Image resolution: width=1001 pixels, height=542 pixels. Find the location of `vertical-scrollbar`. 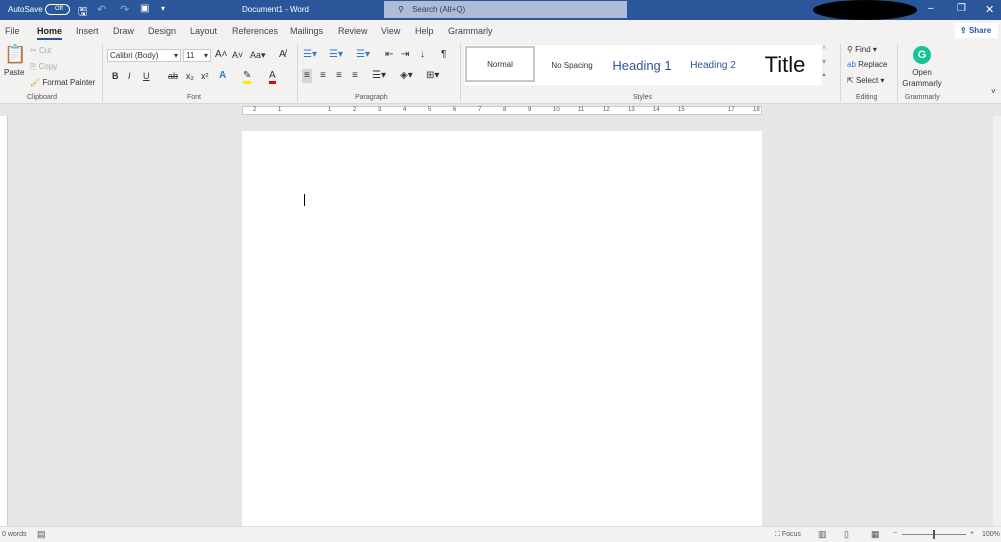

vertical-scrollbar is located at coordinates (997, 321).